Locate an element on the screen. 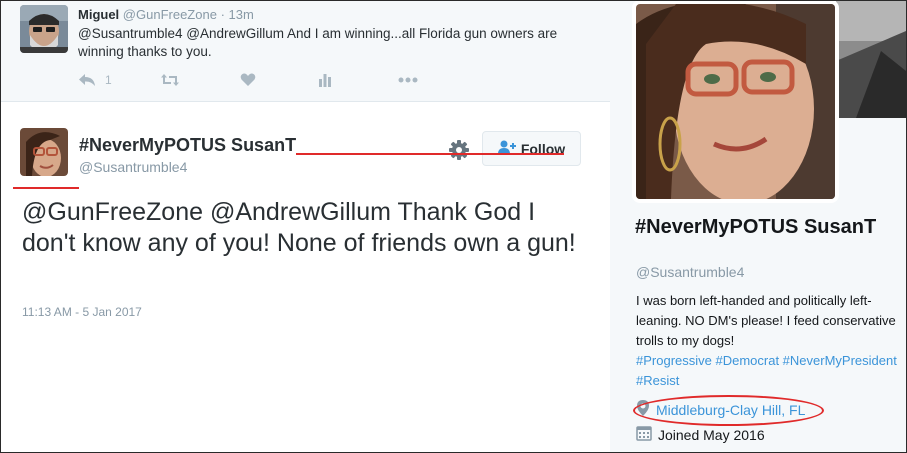 Image resolution: width=907 pixels, height=453 pixels. profile-location: Middleburg-Clay Hill, FL is located at coordinates (720, 409).